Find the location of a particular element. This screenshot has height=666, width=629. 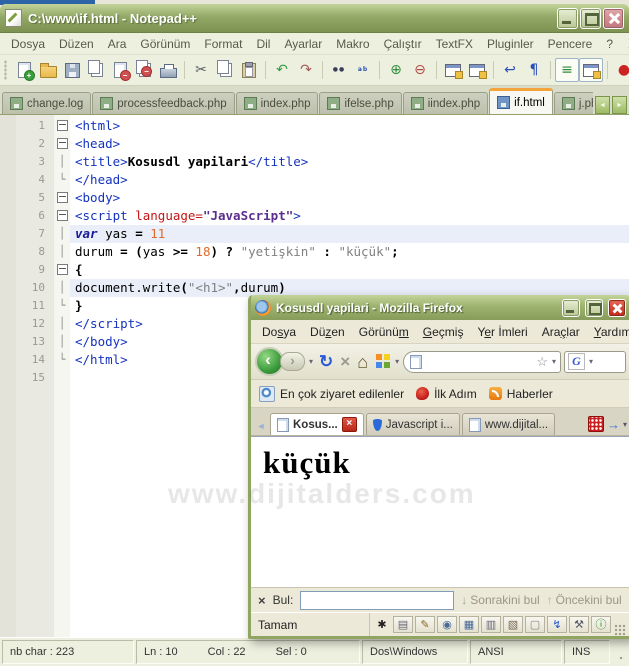

menu-dosya: Dosya is located at coordinates (28, 44).